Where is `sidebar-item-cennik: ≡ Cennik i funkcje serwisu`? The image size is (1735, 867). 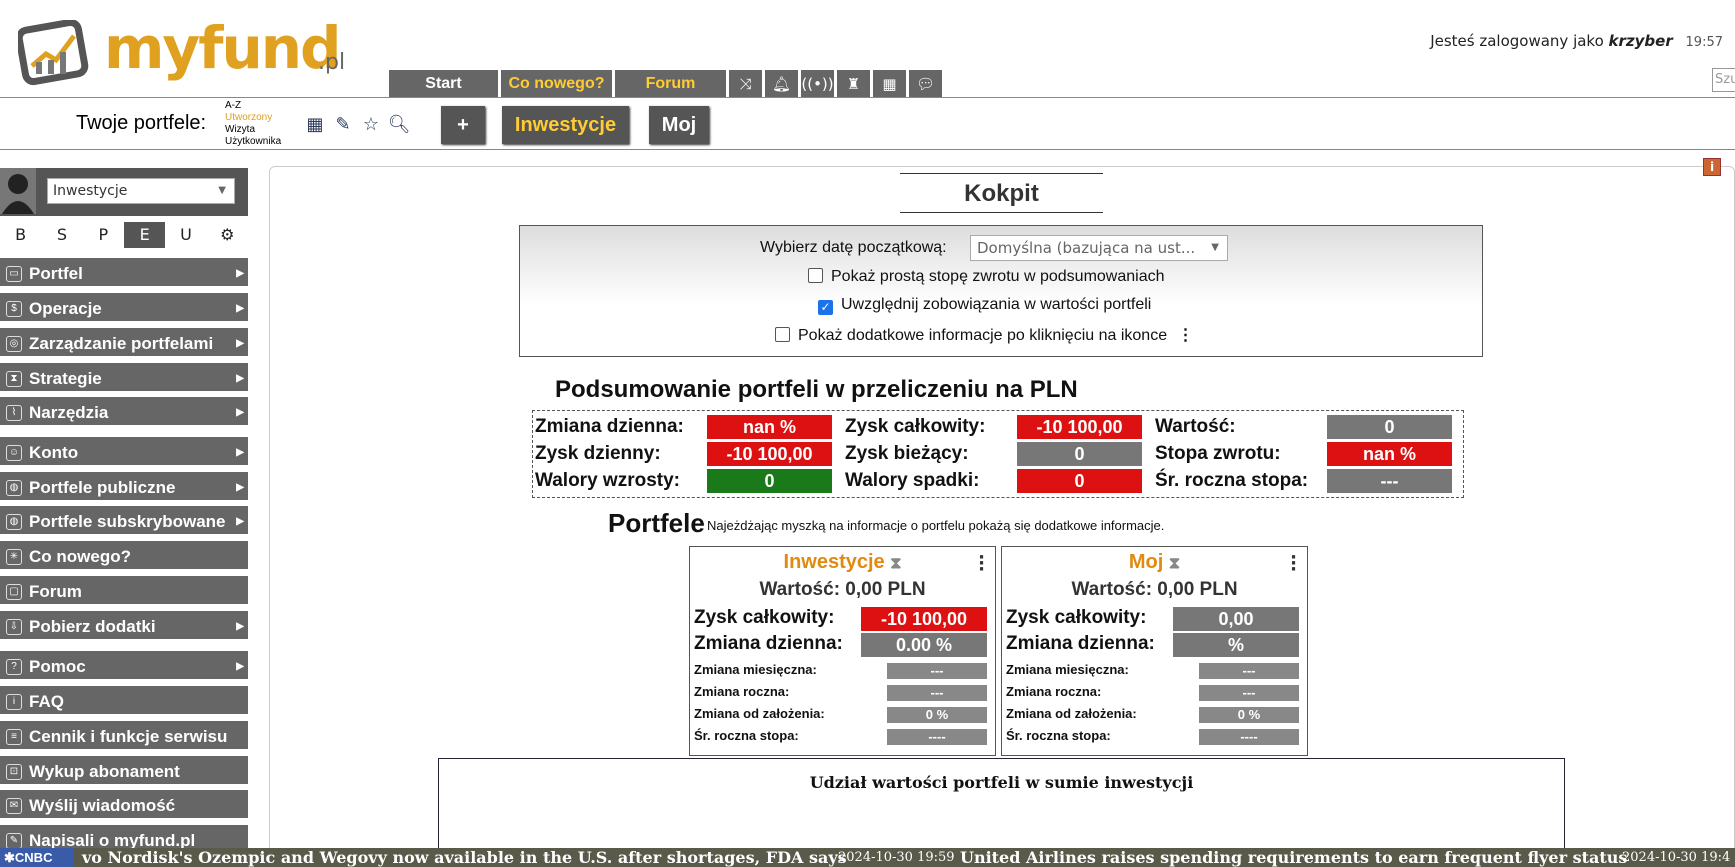 sidebar-item-cennik: ≡ Cennik i funkcje serwisu is located at coordinates (124, 736).